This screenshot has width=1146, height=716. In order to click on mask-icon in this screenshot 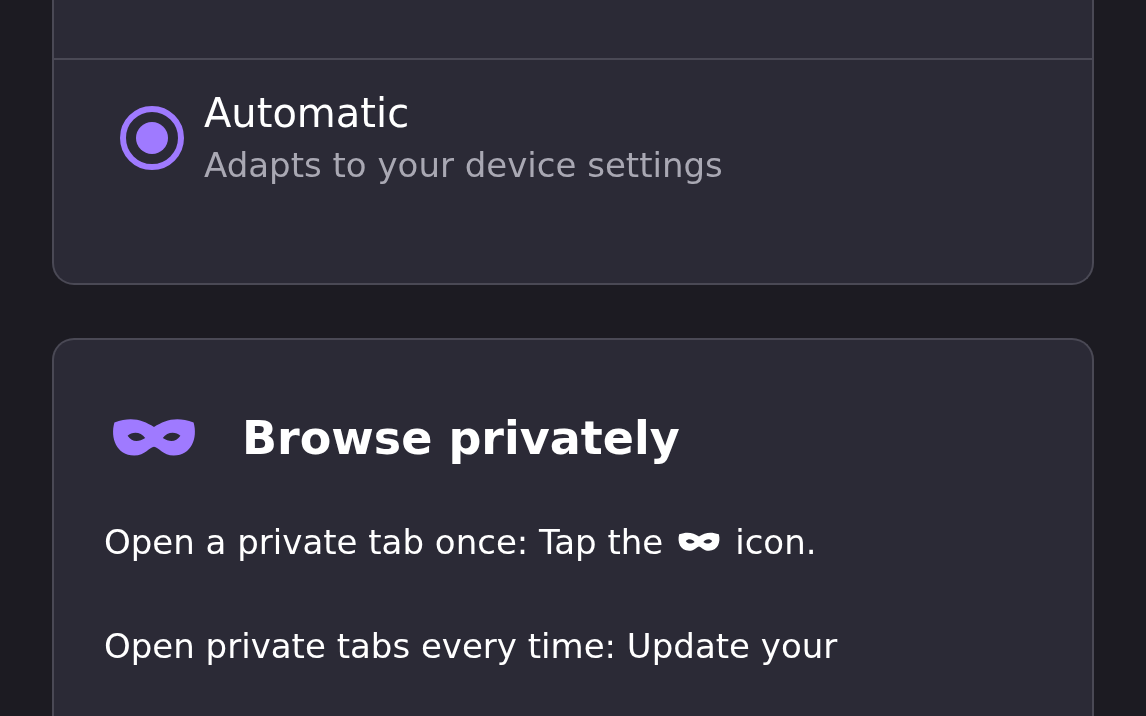, I will do `click(699, 542)`.